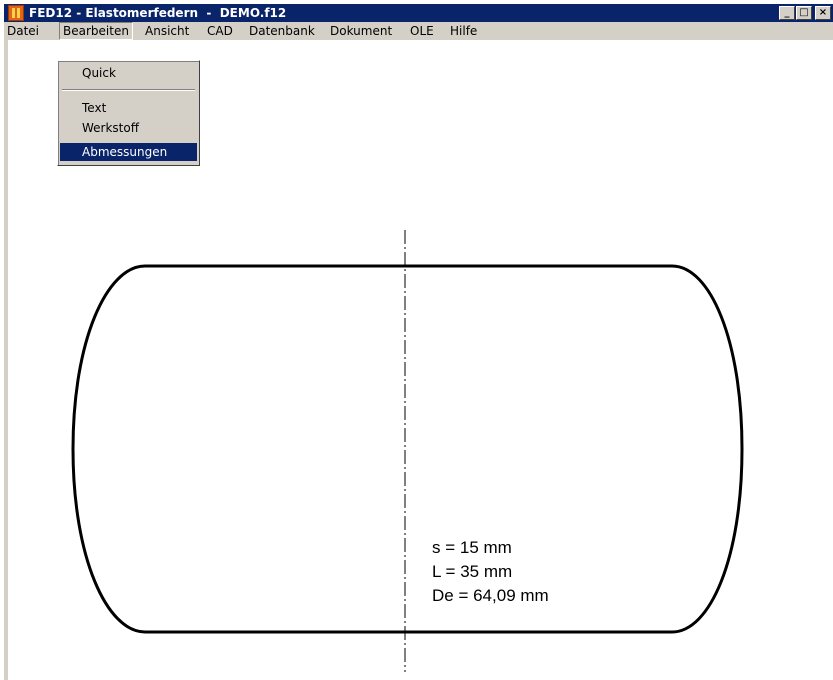 This screenshot has height=680, width=833. I want to click on menu-item-werkstoff: Werkstoff, so click(128, 128).